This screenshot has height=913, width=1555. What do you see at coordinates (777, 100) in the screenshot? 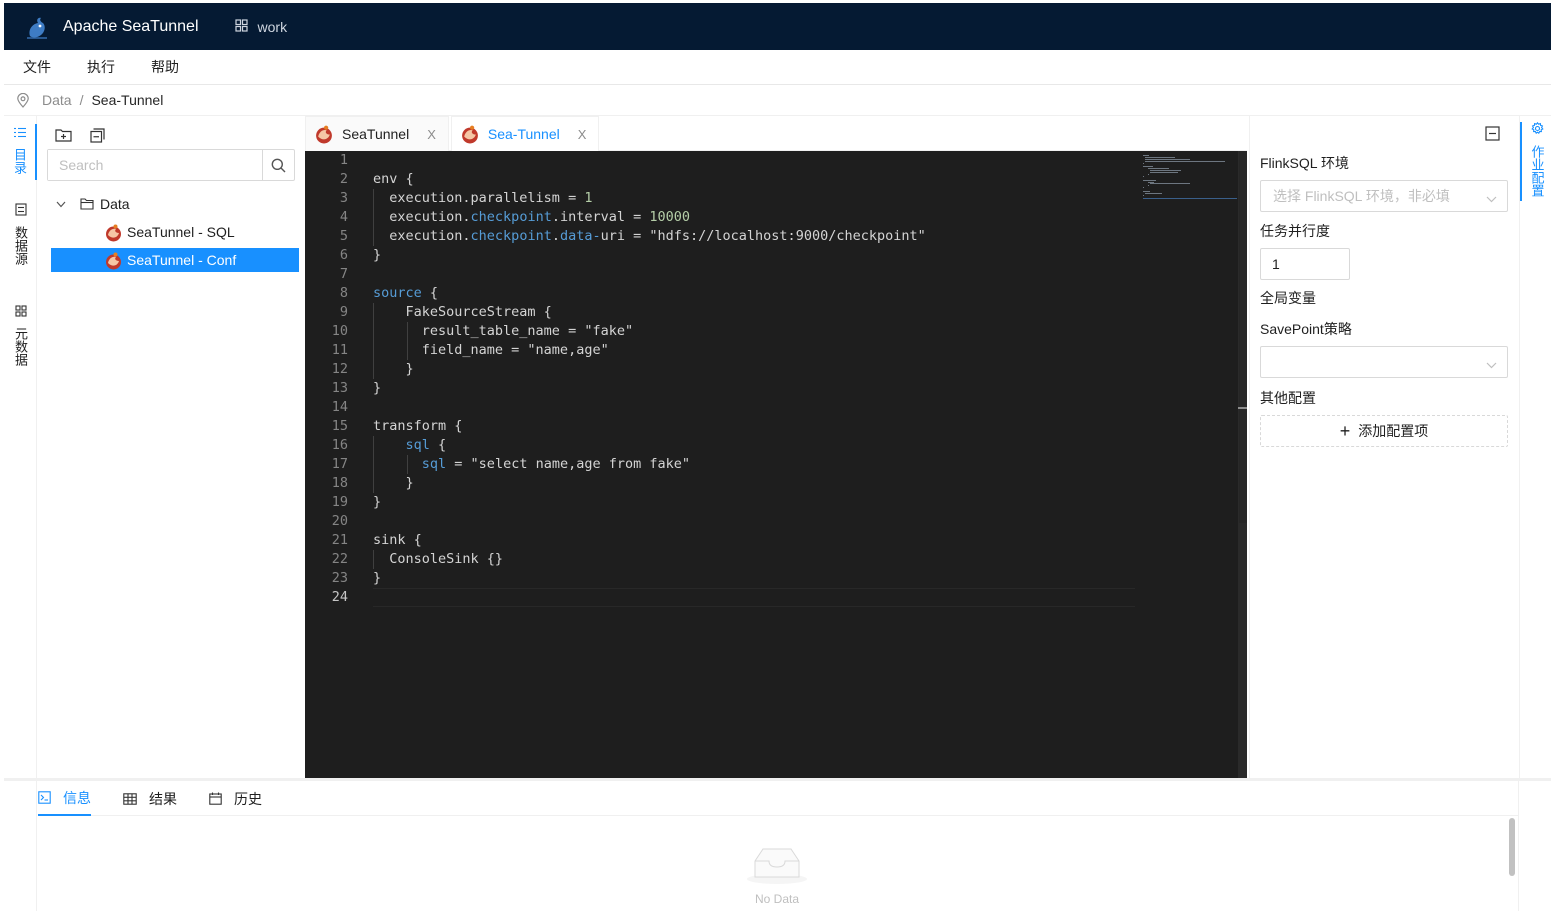
I see `breadcrumb: Data / Sea-Tunnel` at bounding box center [777, 100].